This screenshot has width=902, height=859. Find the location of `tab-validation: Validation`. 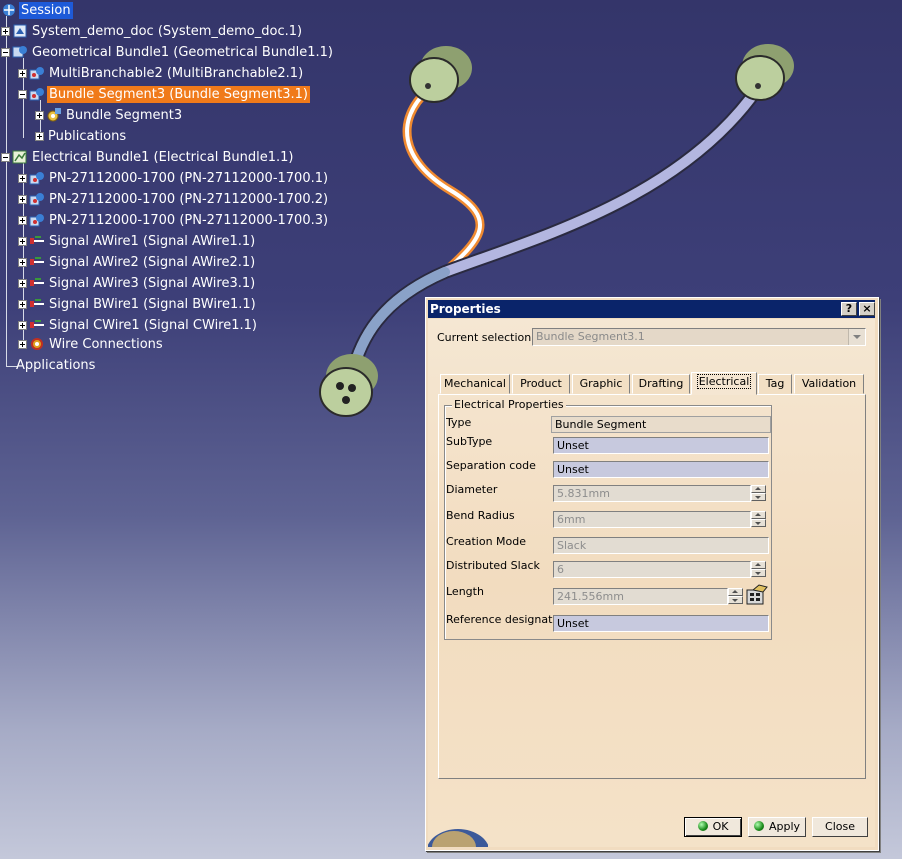

tab-validation: Validation is located at coordinates (829, 384).